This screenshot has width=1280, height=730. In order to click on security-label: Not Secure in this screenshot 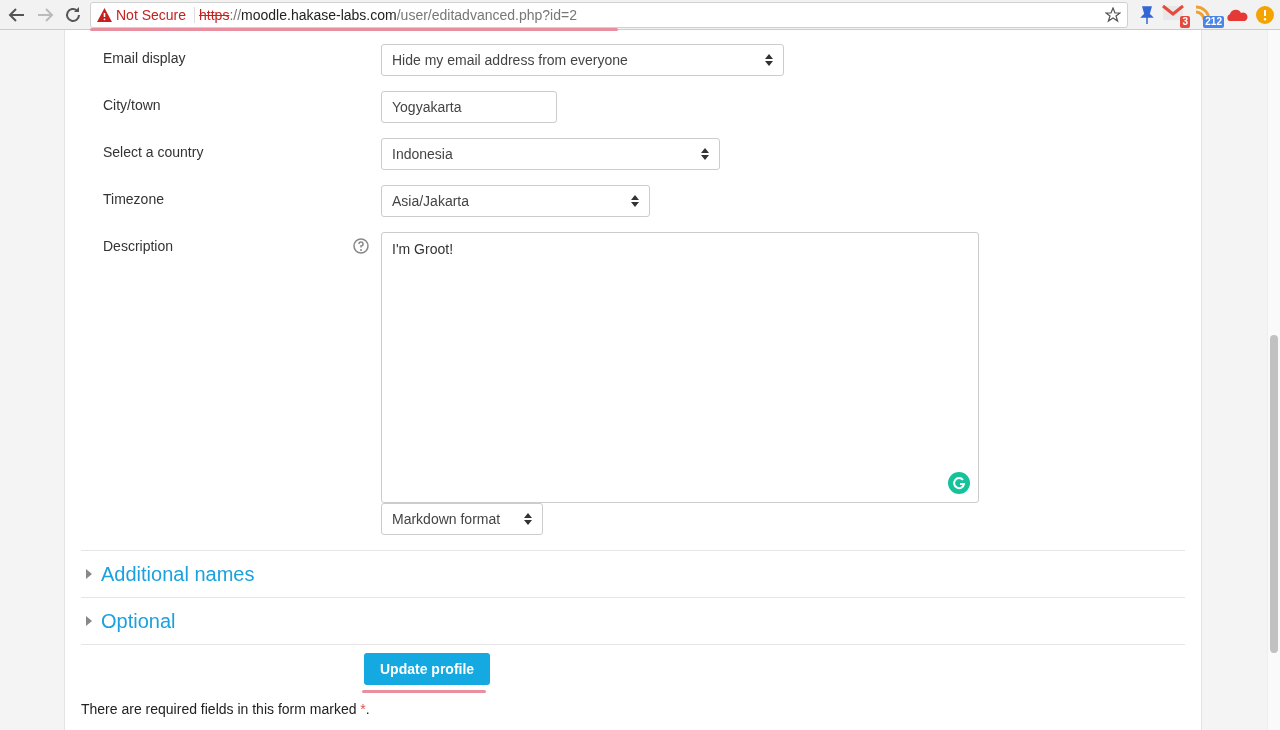, I will do `click(156, 14)`.